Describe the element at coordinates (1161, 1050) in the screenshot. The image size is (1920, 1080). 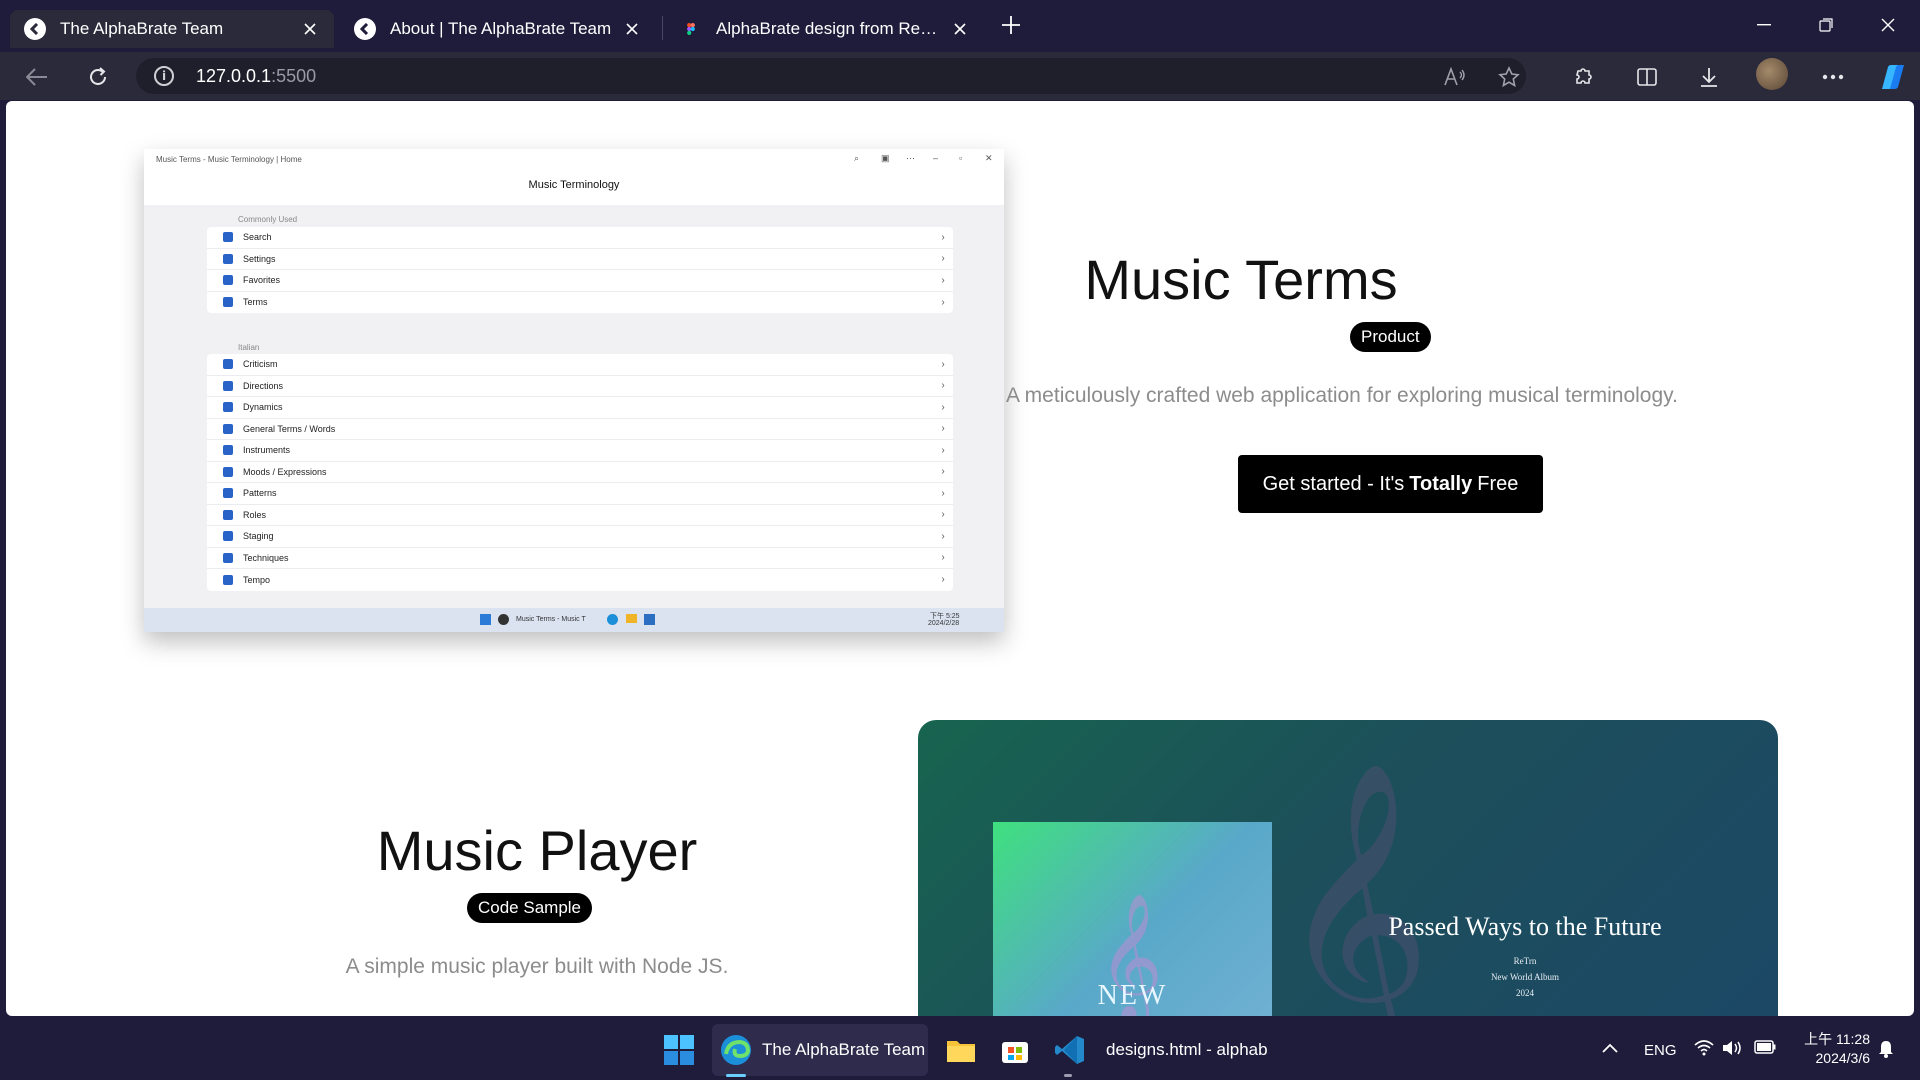
I see `taskbar-vscode-button: designs.html - alphab` at that location.